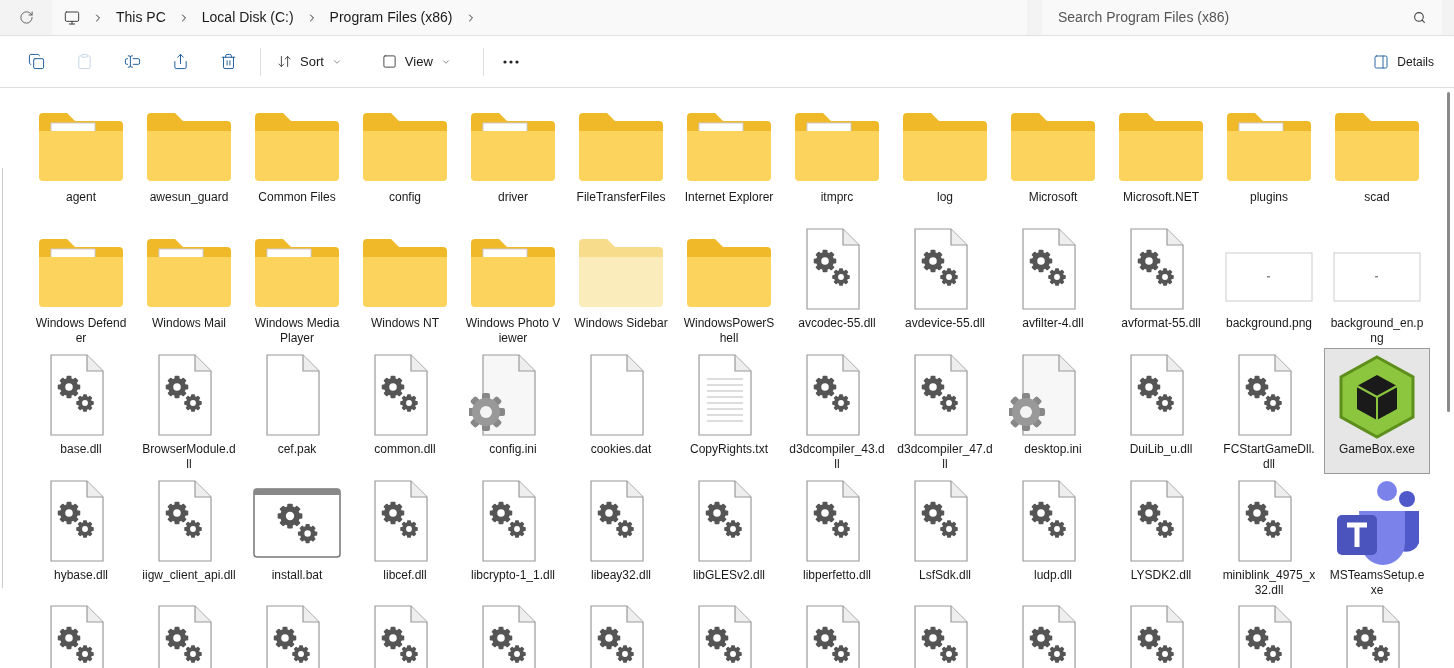 The height and width of the screenshot is (668, 1454). What do you see at coordinates (1269, 583) in the screenshot?
I see `file-name: miniblink_4975_x32.dll` at bounding box center [1269, 583].